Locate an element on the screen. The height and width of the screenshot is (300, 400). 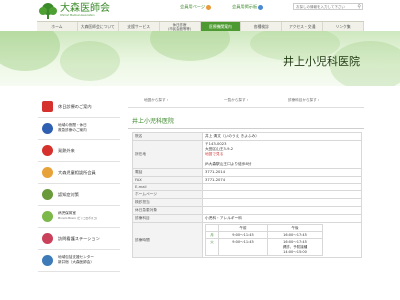
nurse-icon is located at coordinates (47, 238).